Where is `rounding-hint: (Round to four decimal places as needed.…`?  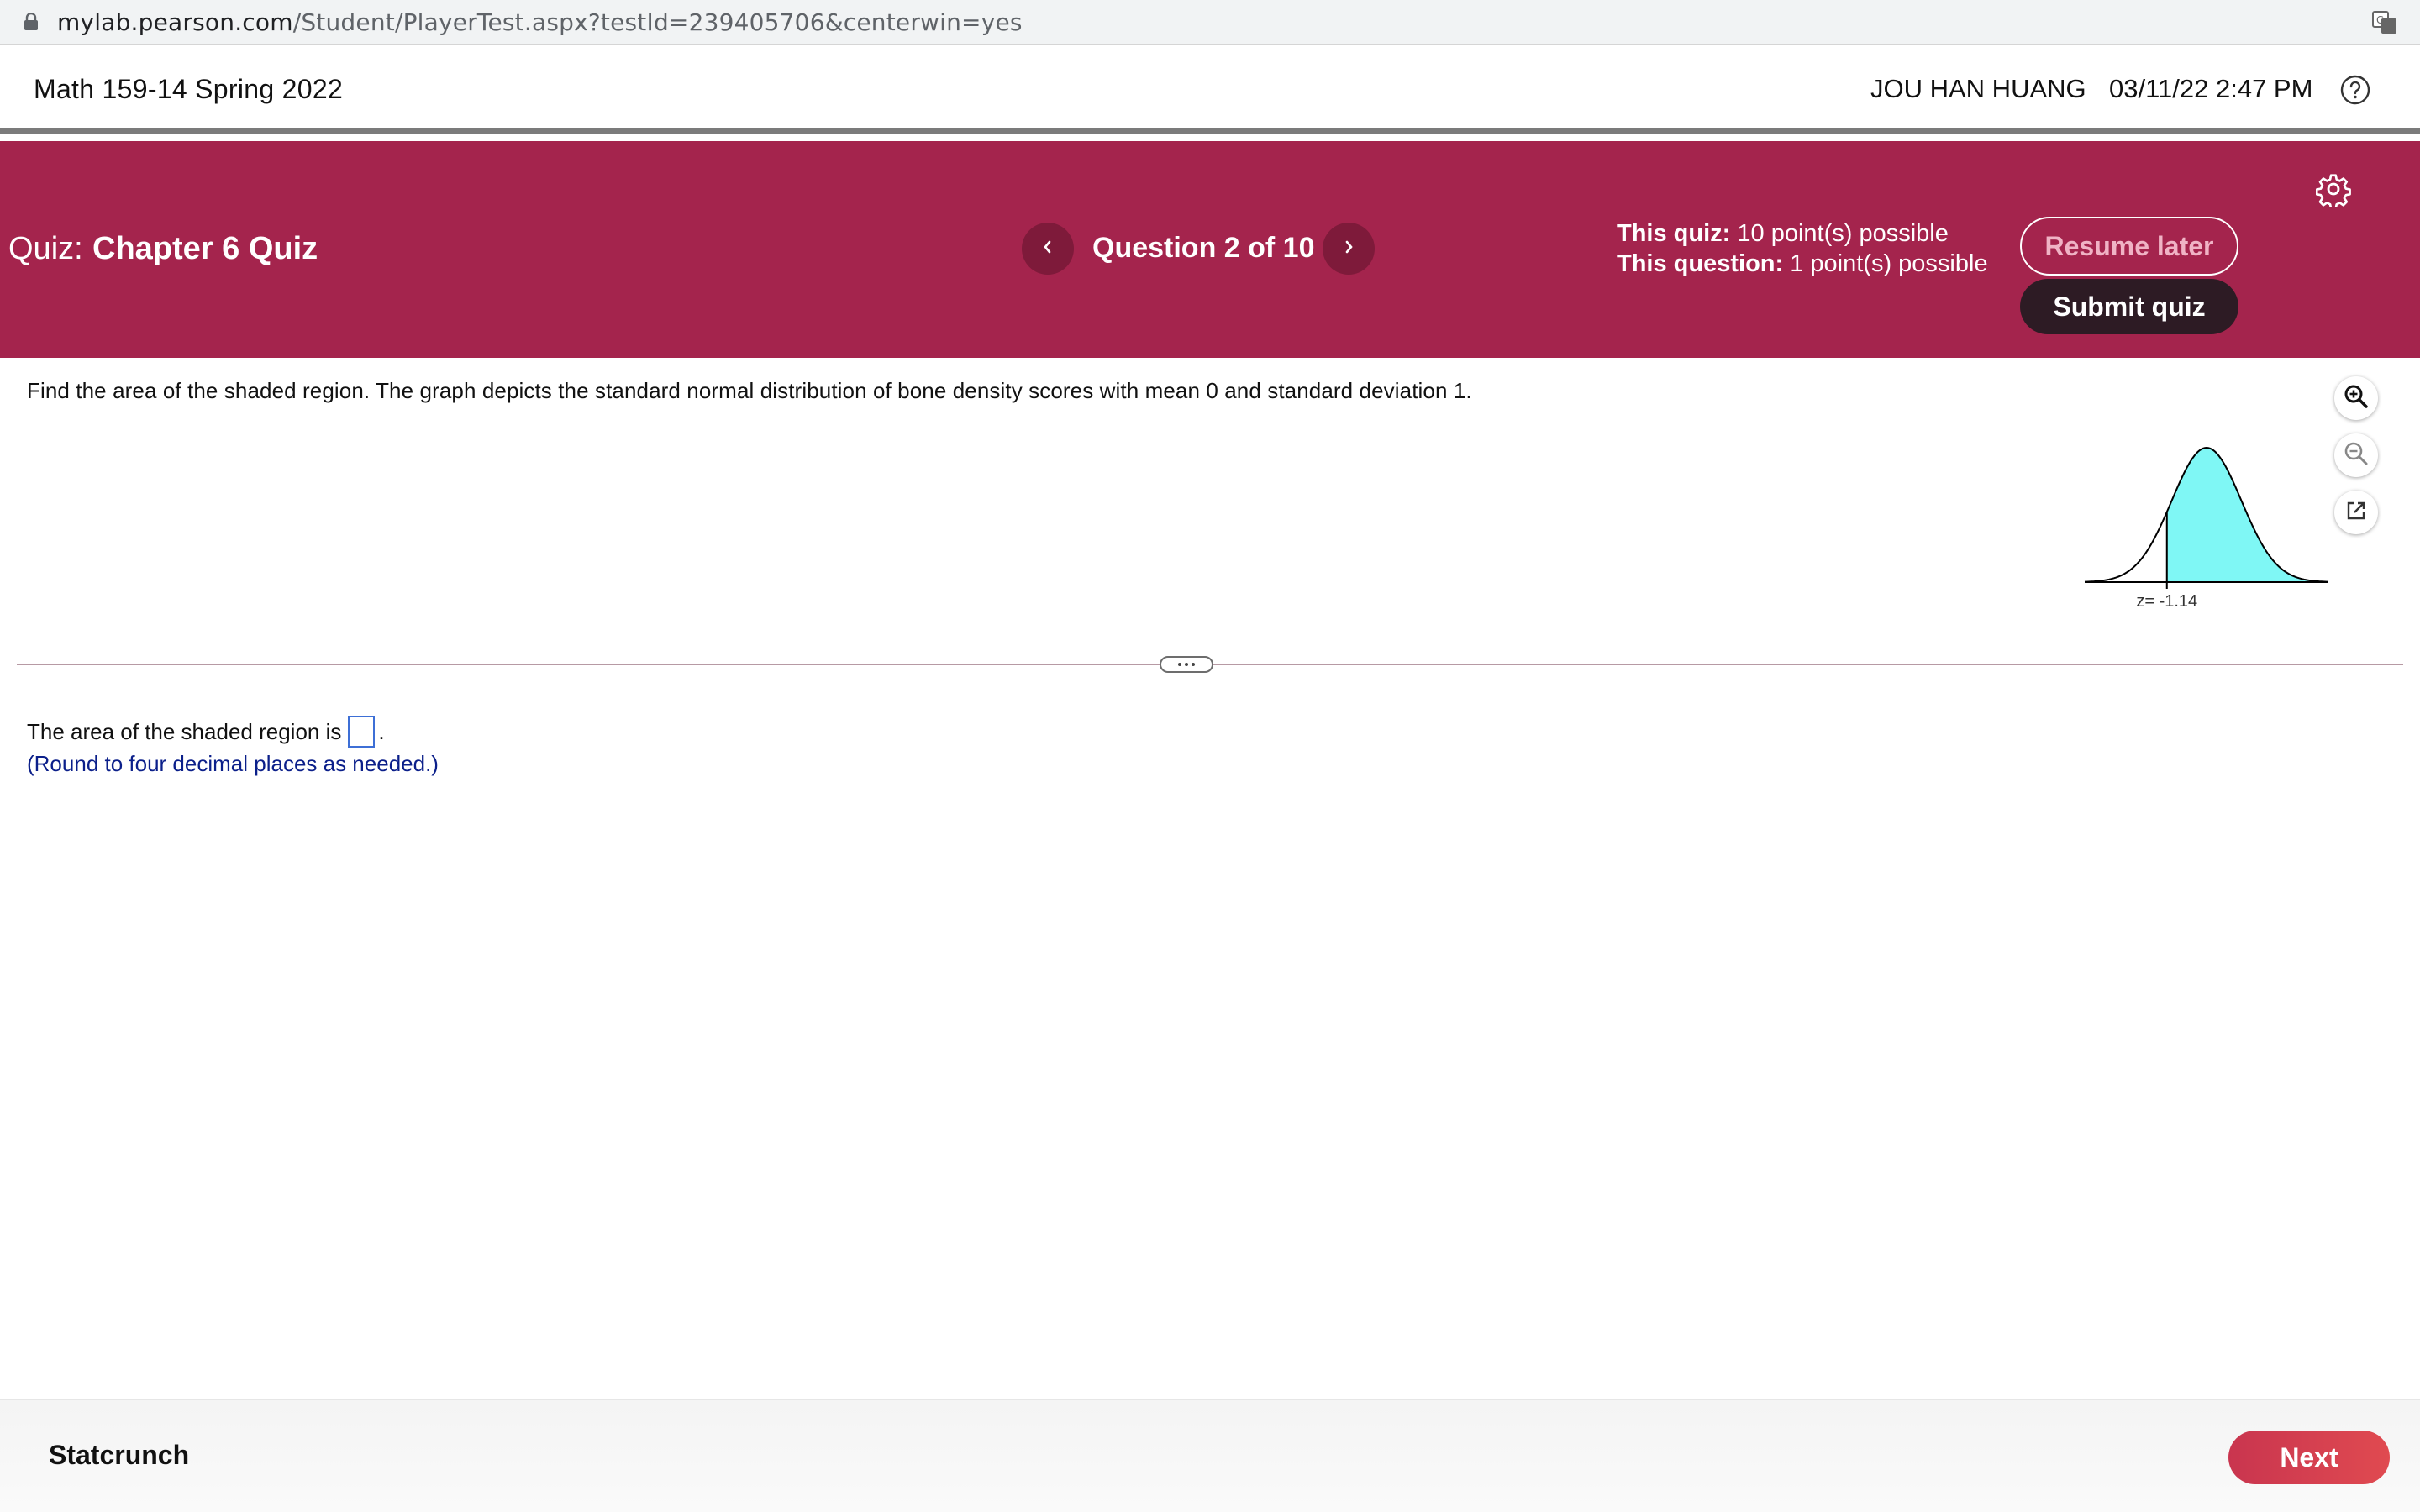 rounding-hint: (Round to four decimal places as needed.… is located at coordinates (233, 763).